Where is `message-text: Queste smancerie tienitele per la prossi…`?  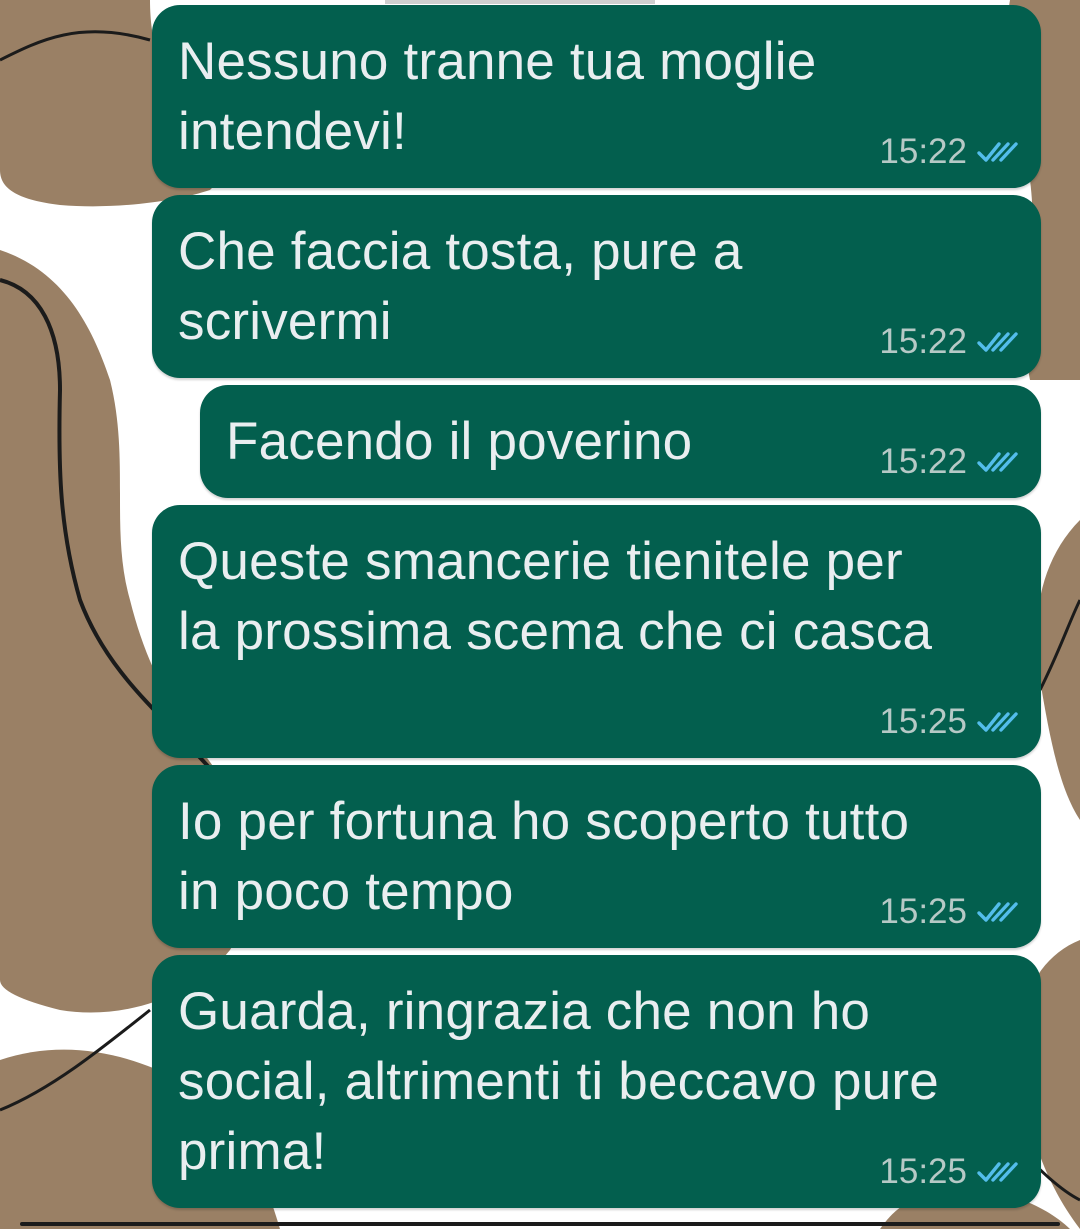 message-text: Queste smancerie tienitele per la prossi… is located at coordinates (555, 596).